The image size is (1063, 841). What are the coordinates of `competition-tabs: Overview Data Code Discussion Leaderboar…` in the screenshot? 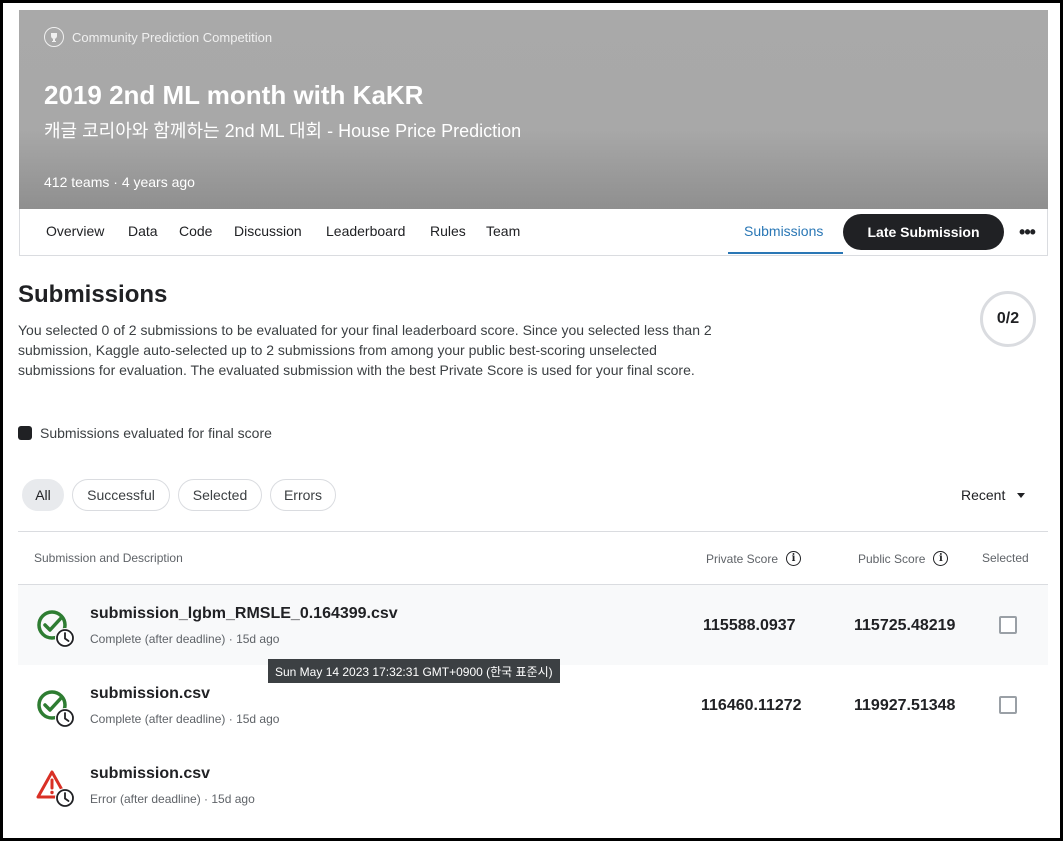 It's located at (533, 232).